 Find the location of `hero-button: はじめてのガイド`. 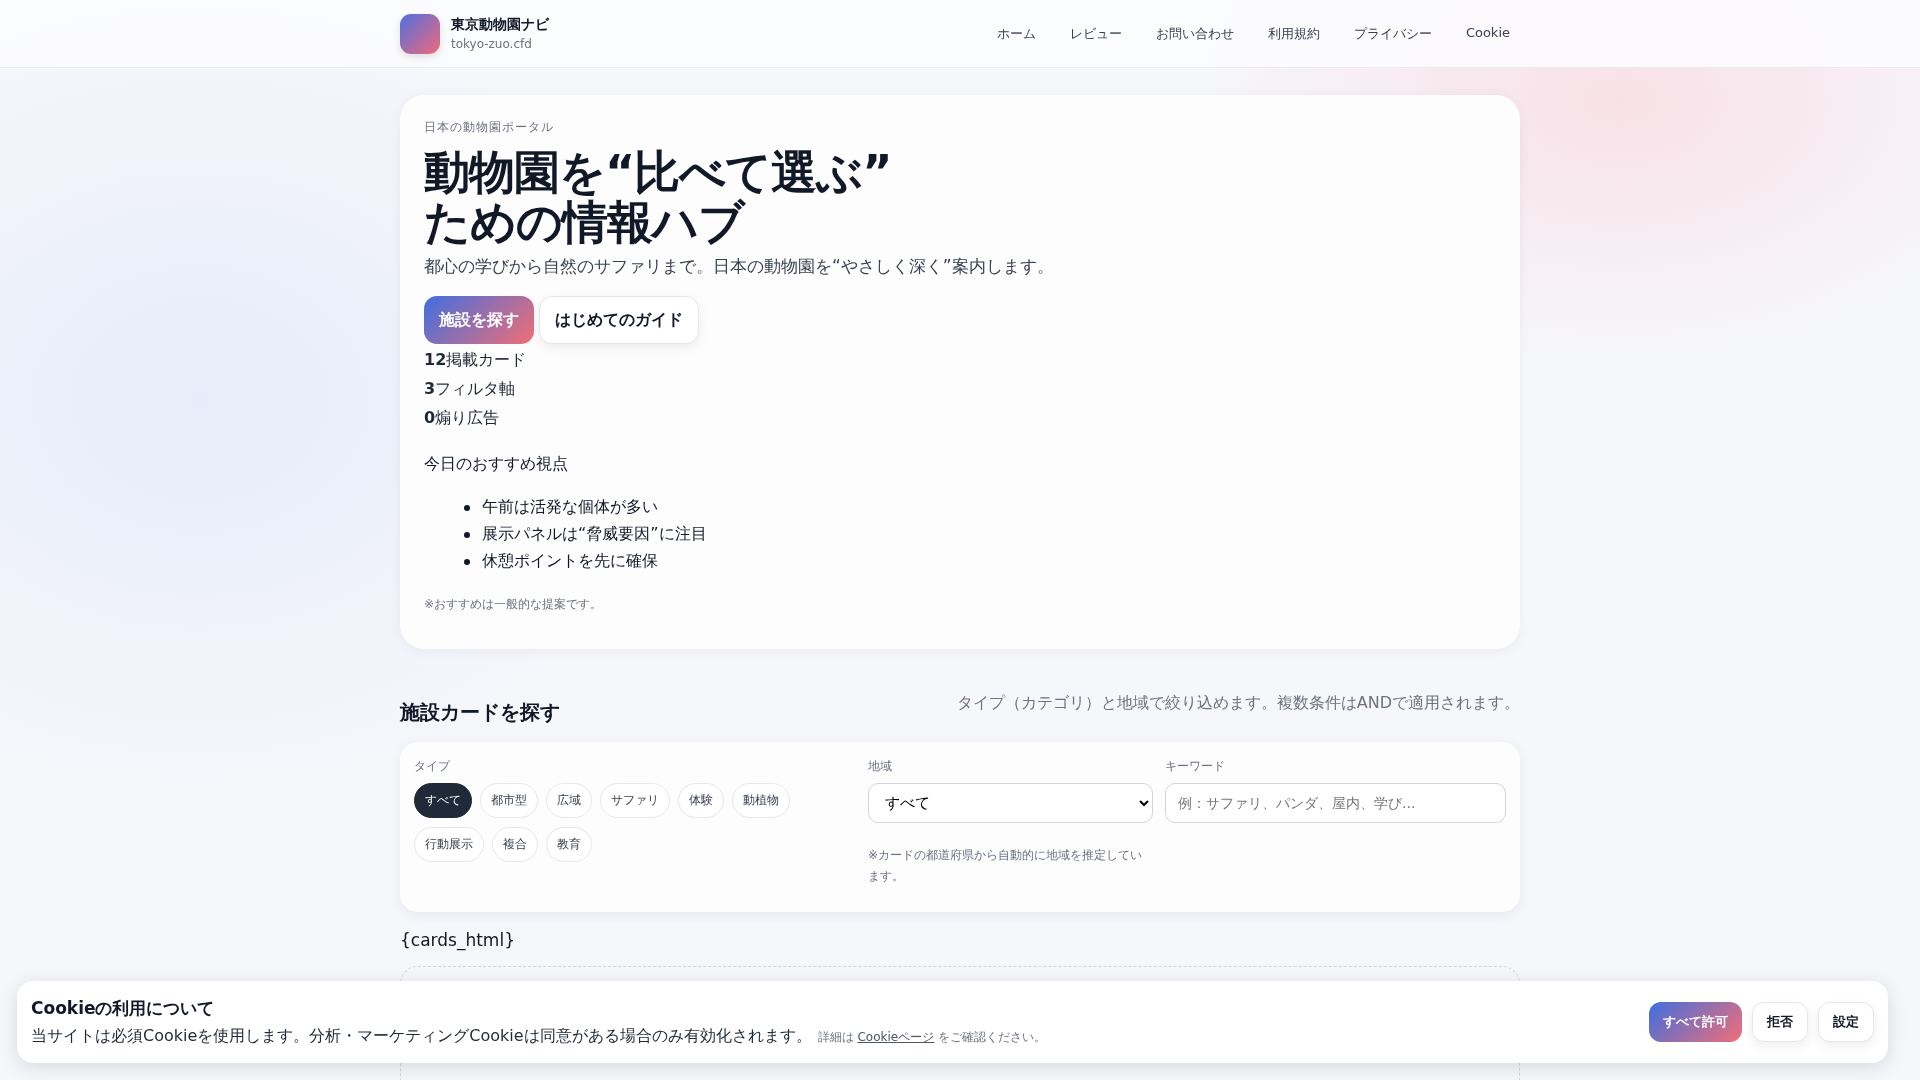

hero-button: はじめてのガイド is located at coordinates (619, 320).